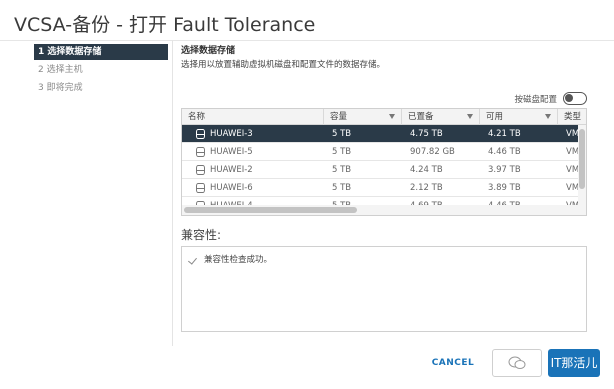 This screenshot has width=614, height=389. I want to click on step-ready-to-complete: 3 即将完成, so click(101, 88).